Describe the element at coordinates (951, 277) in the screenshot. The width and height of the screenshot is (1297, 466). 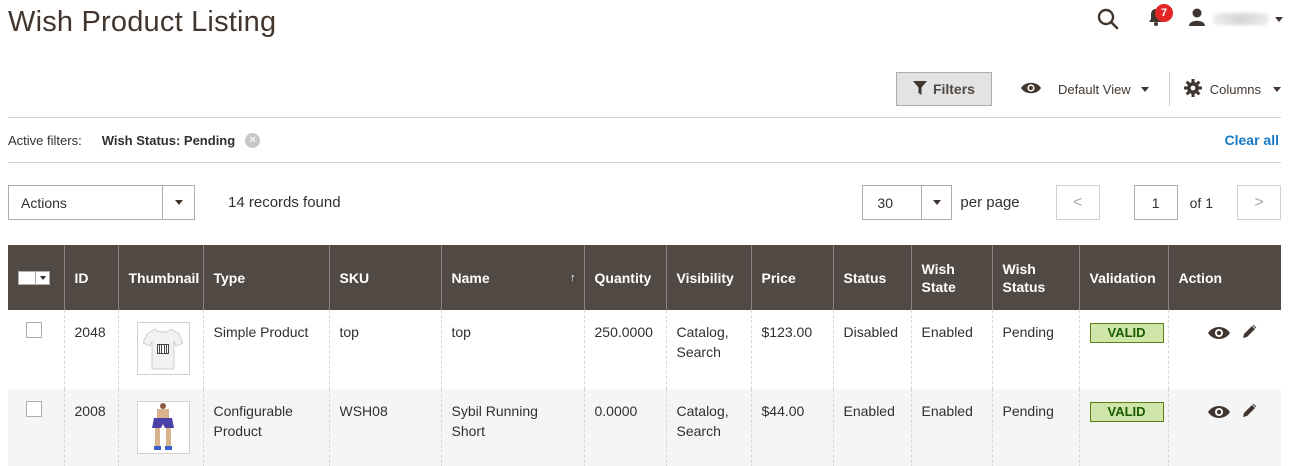
I see `column-header-wish-state: Wish State` at that location.